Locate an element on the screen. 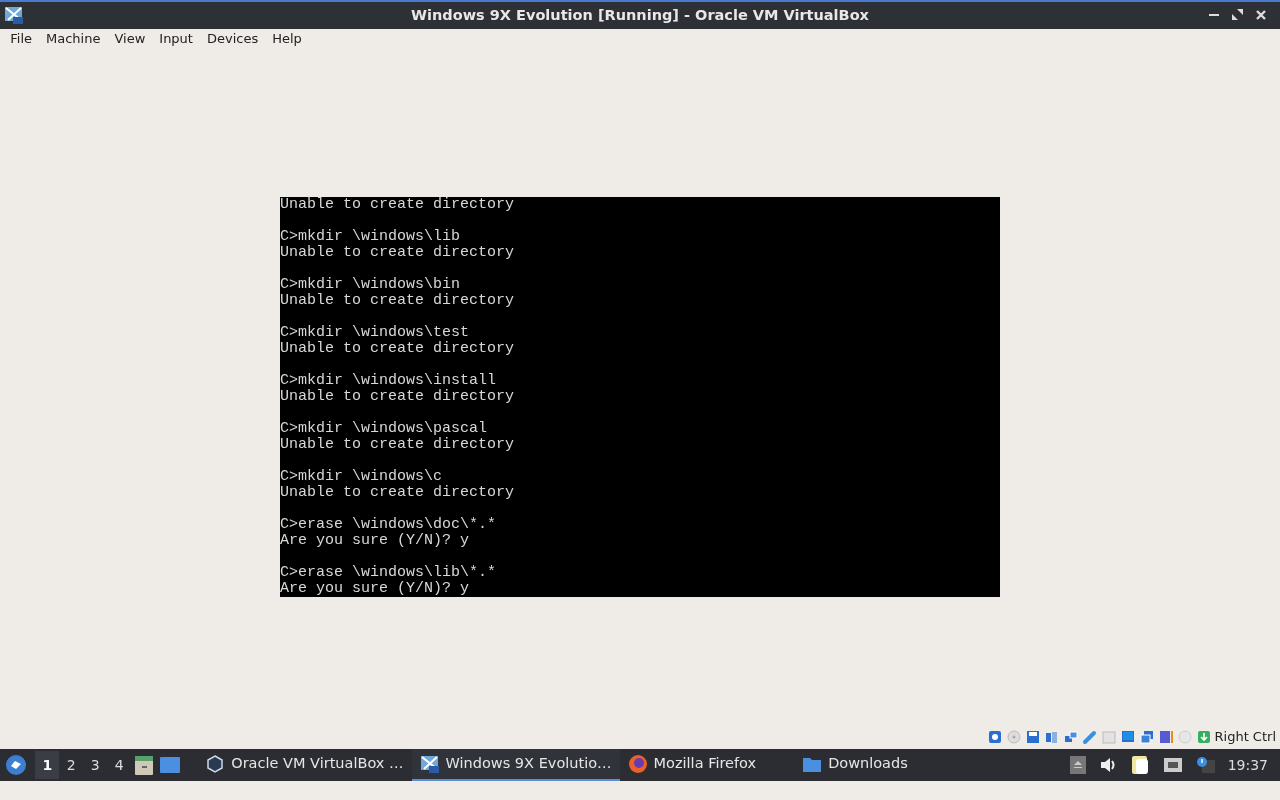  console-line: C>erase \windows\lib\*.* is located at coordinates (388, 573).